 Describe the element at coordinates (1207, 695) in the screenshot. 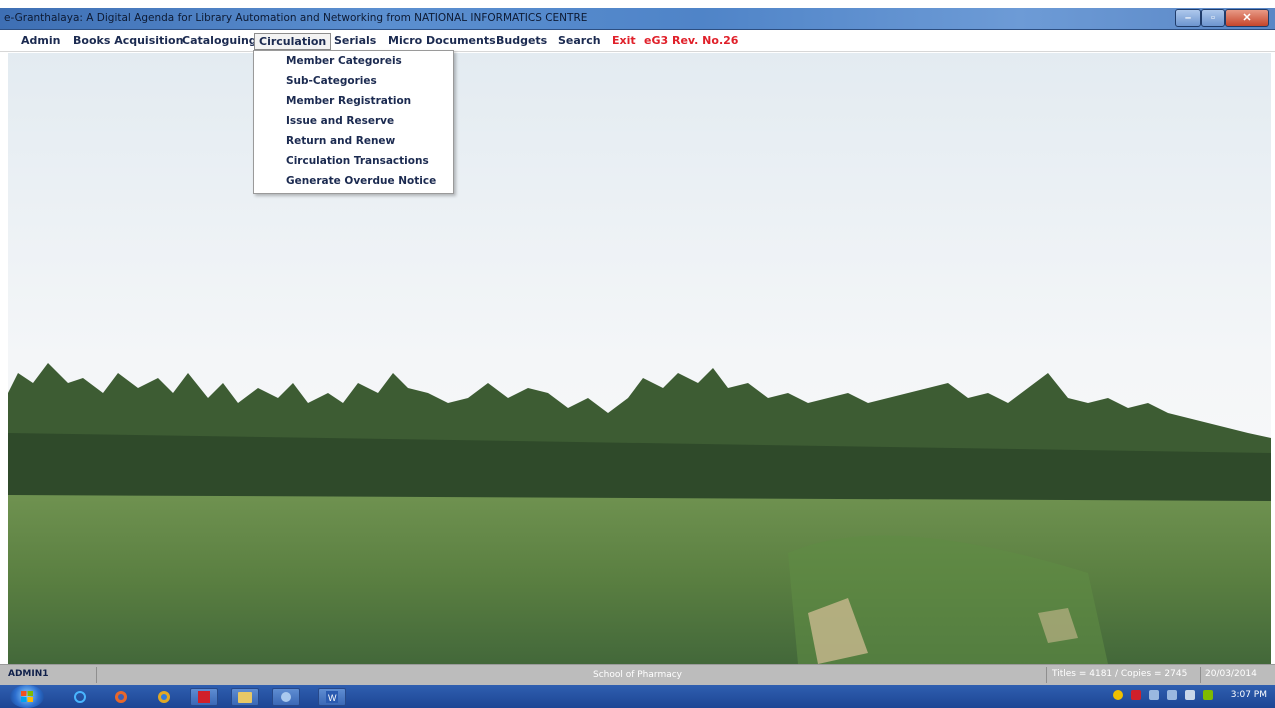

I see `tray-power-icon` at that location.